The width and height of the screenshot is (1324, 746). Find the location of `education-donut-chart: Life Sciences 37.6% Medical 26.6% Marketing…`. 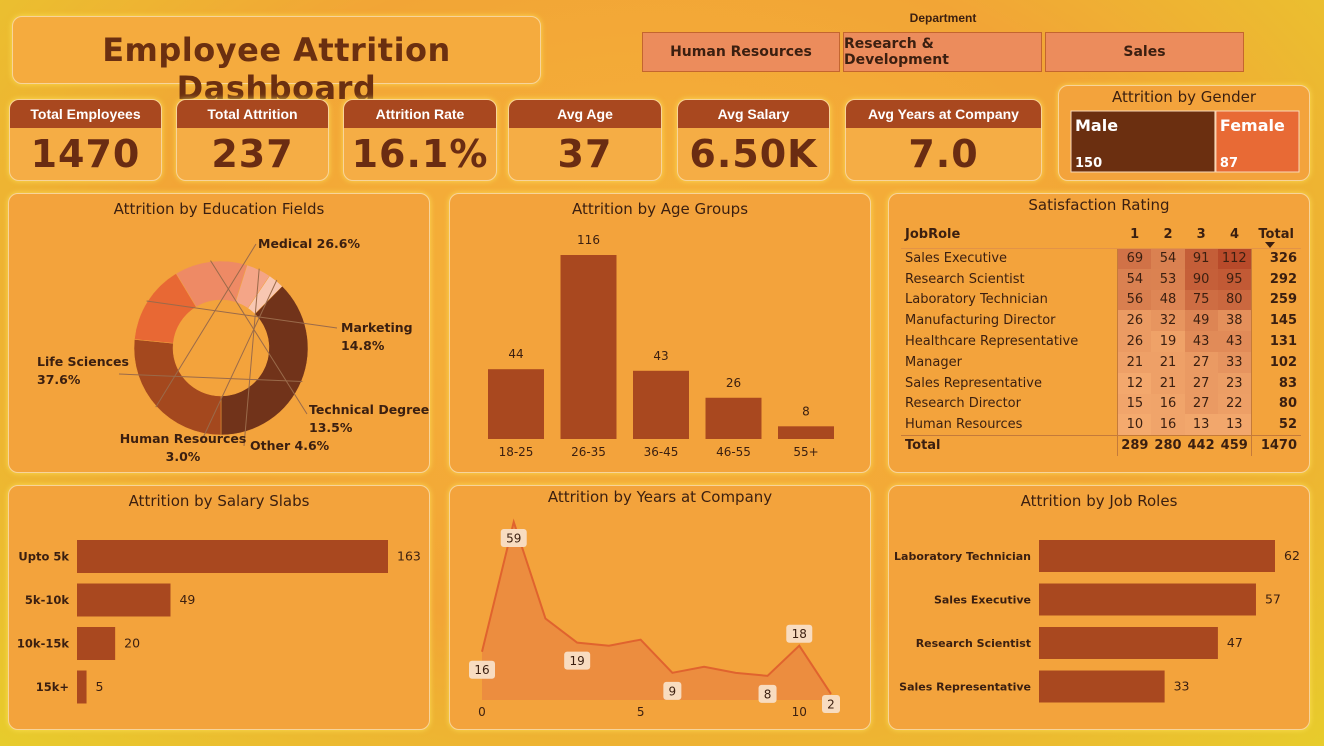

education-donut-chart: Life Sciences 37.6% Medical 26.6% Marketing… is located at coordinates (233, 350).